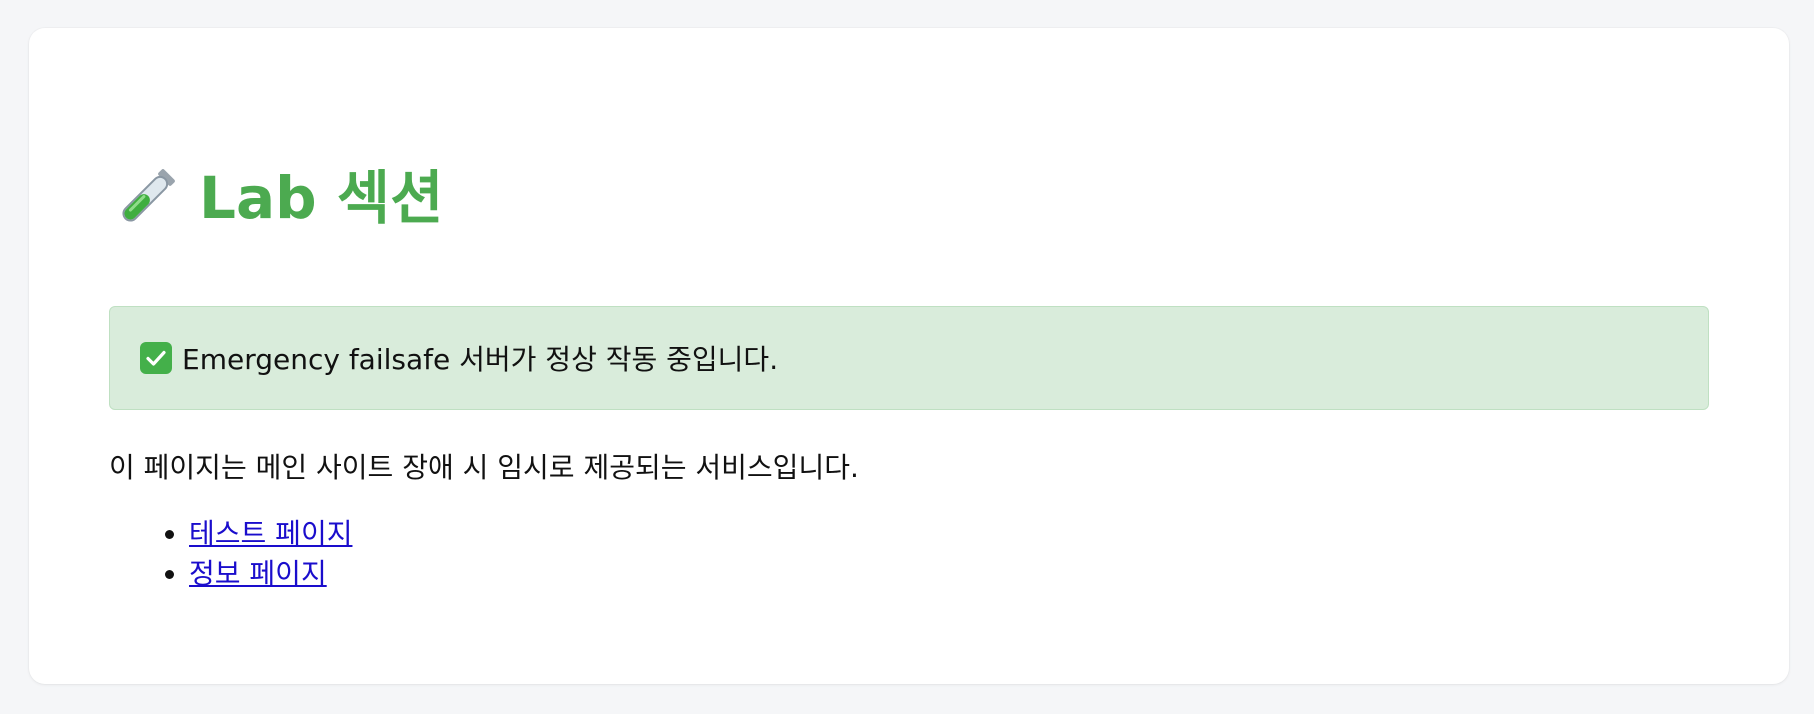 Image resolution: width=1814 pixels, height=714 pixels. I want to click on list-item: 정보 페이지, so click(270, 574).